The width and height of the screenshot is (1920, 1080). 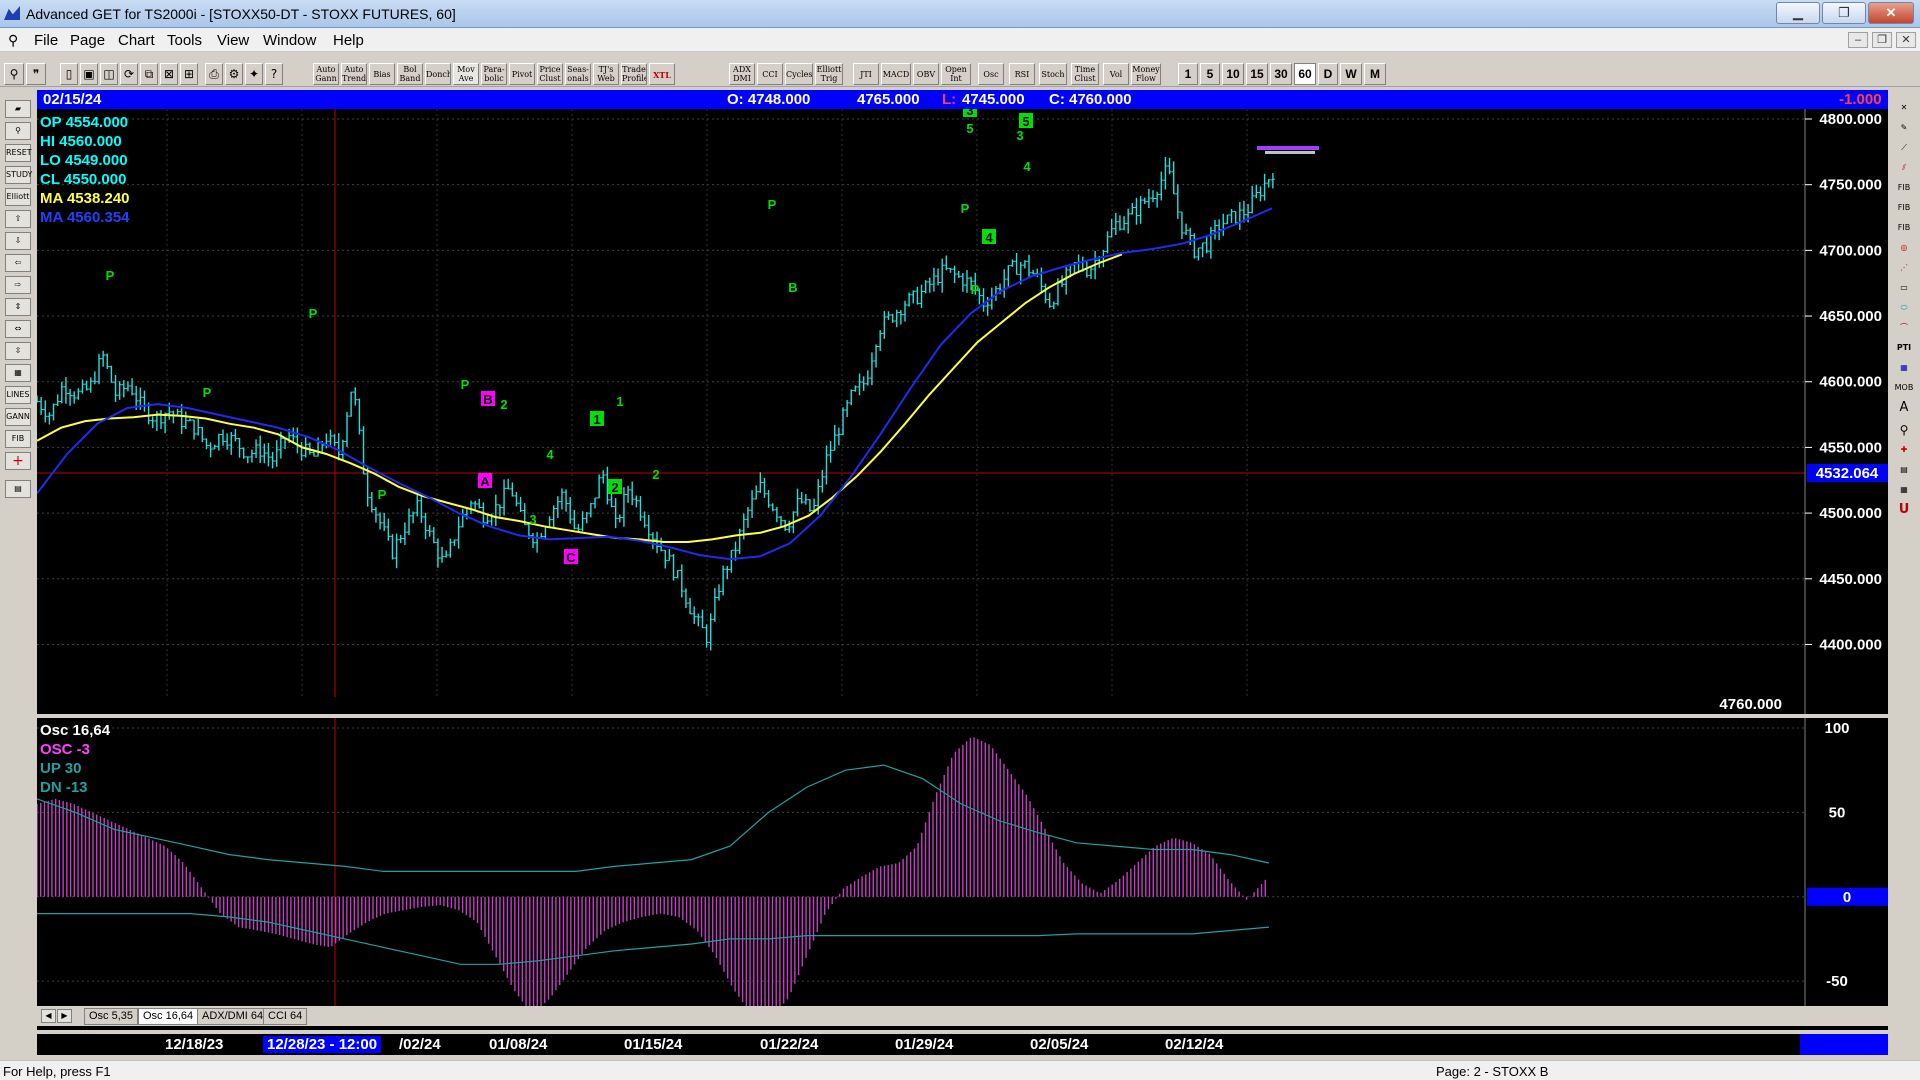 I want to click on fib-icon: FIB, so click(x=18, y=439).